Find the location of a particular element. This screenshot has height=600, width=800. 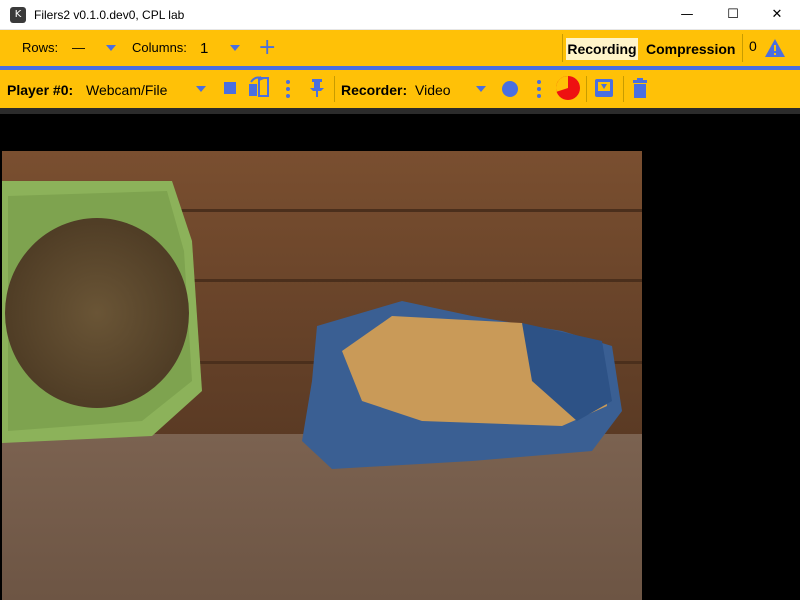

columns-value: 1 is located at coordinates (204, 48).